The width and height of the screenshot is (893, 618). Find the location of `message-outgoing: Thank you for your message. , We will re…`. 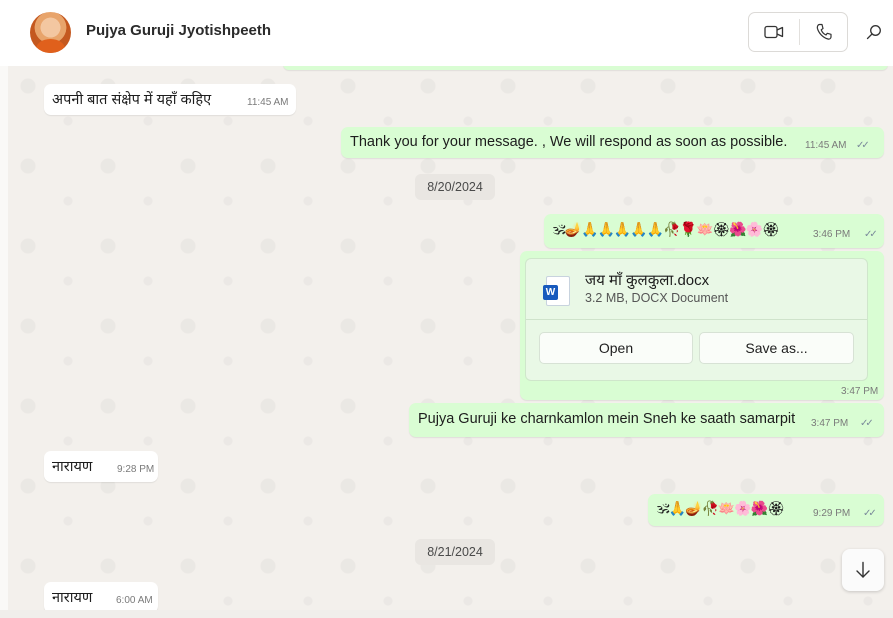

message-outgoing: Thank you for your message. , We will re… is located at coordinates (612, 142).